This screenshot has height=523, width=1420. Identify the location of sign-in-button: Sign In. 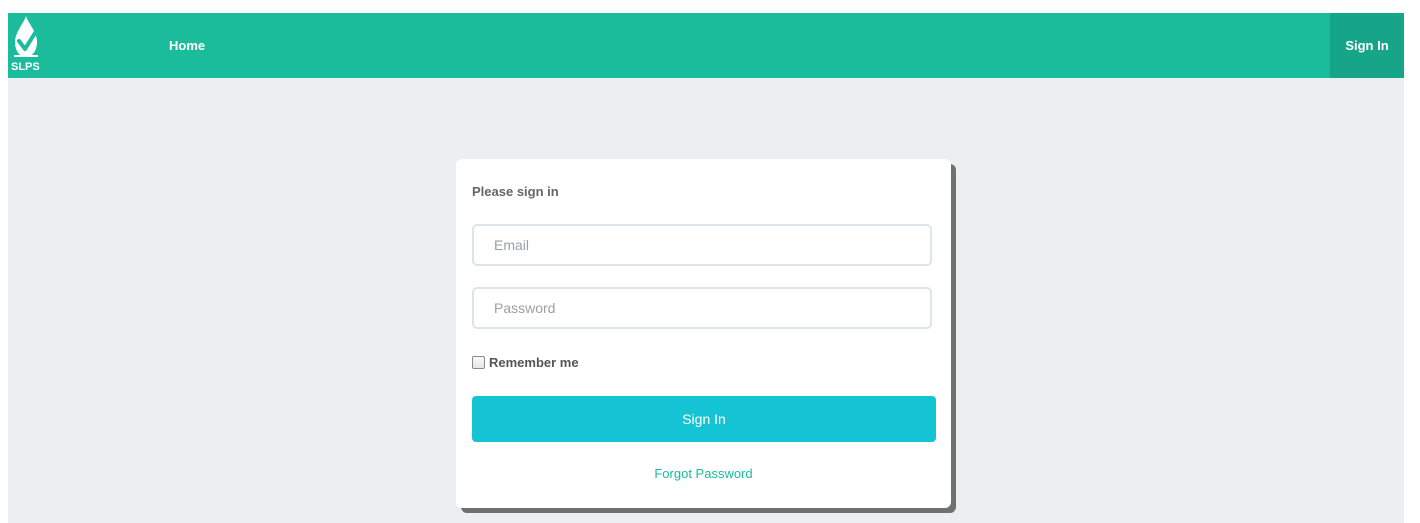
(704, 419).